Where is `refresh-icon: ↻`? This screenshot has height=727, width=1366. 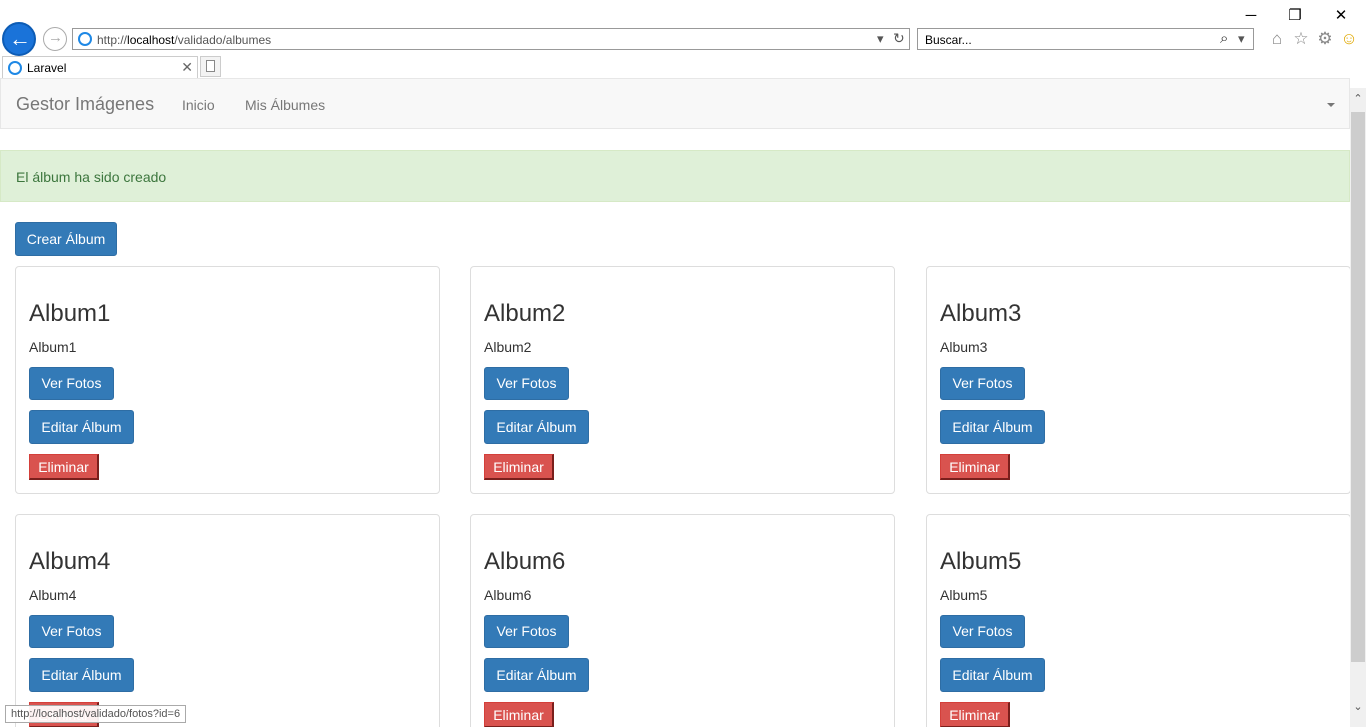
refresh-icon: ↻ is located at coordinates (899, 38).